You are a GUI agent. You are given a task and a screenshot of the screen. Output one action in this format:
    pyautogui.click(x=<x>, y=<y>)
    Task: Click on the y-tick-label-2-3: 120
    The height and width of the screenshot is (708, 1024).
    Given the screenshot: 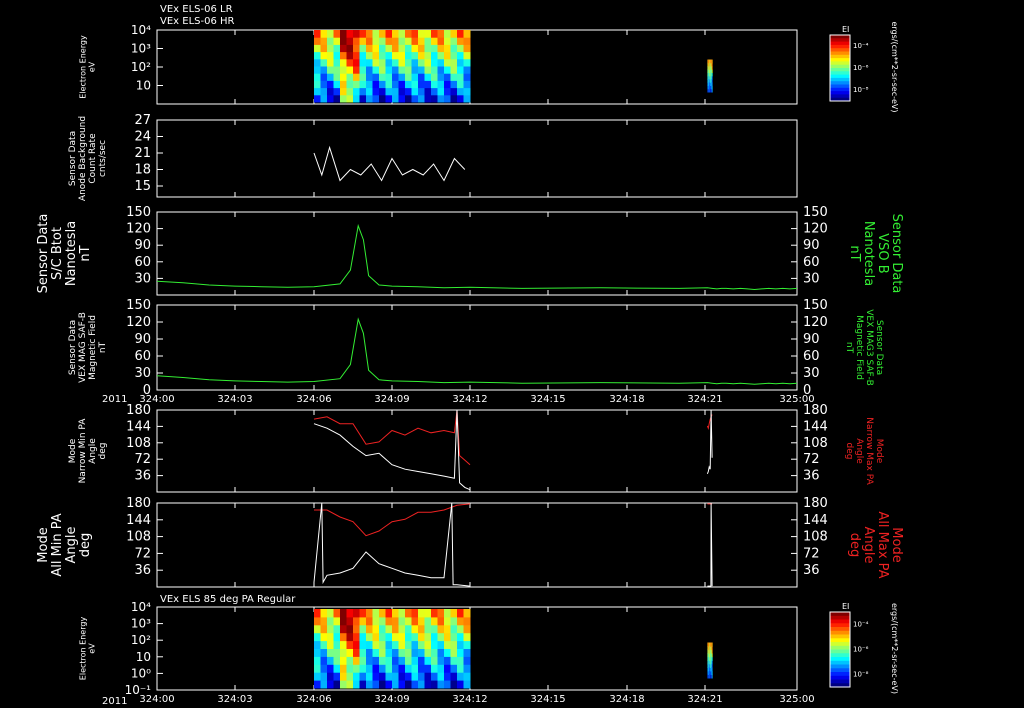 What is the action you would take?
    pyautogui.click(x=138, y=229)
    